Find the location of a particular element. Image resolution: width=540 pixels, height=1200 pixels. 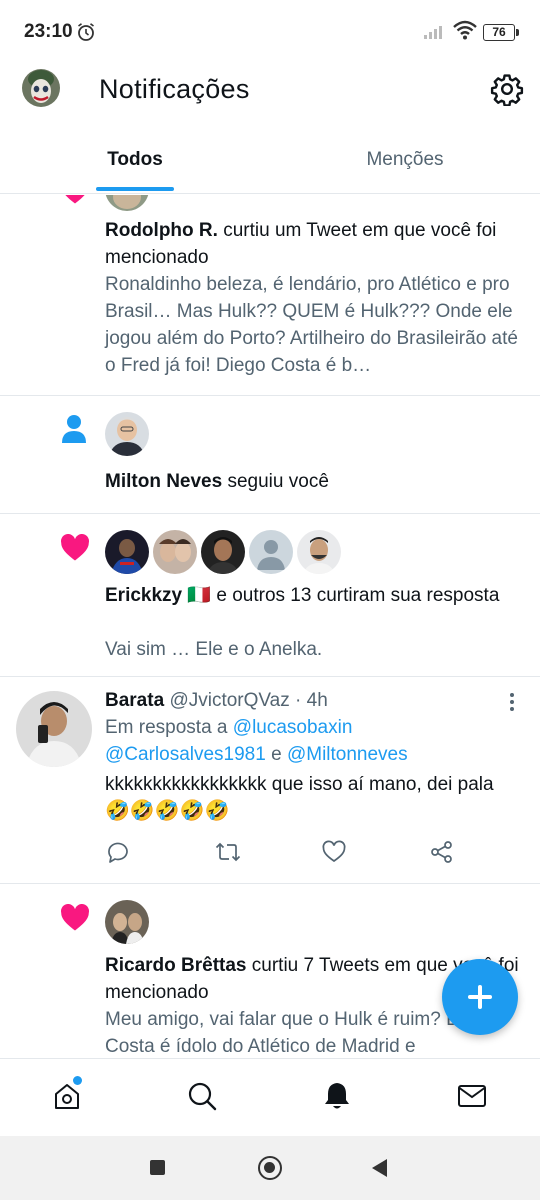

tweet-time: 4h is located at coordinates (317, 700).